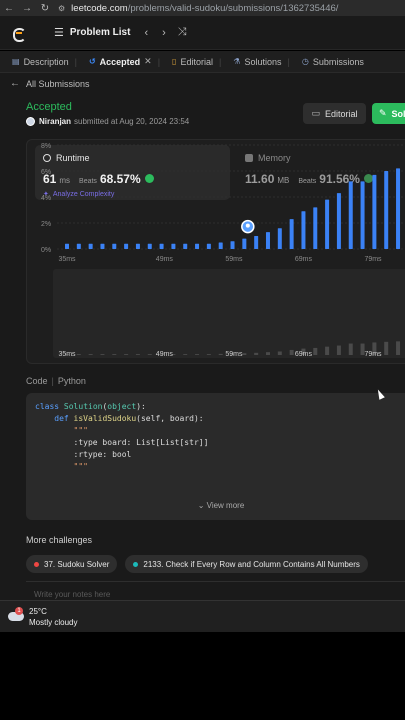  Describe the element at coordinates (45, 8) in the screenshot. I see `reload-icon: ↻` at that location.